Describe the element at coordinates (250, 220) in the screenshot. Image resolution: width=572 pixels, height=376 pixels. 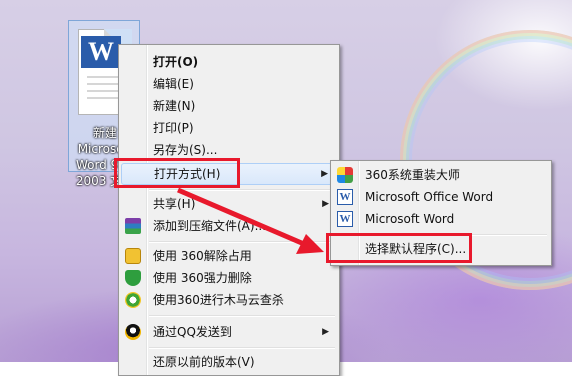
I see `annotation-arrow-icon` at that location.